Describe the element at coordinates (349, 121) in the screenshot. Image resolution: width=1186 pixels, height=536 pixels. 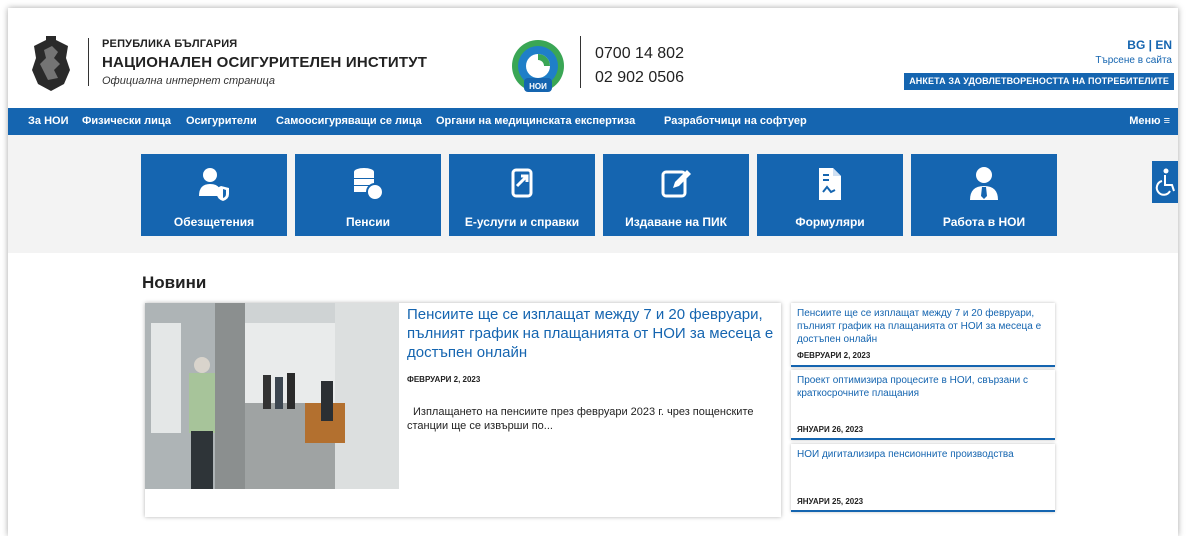
I see `nav-item-self-insured: Самоосигуряващи се лица` at that location.